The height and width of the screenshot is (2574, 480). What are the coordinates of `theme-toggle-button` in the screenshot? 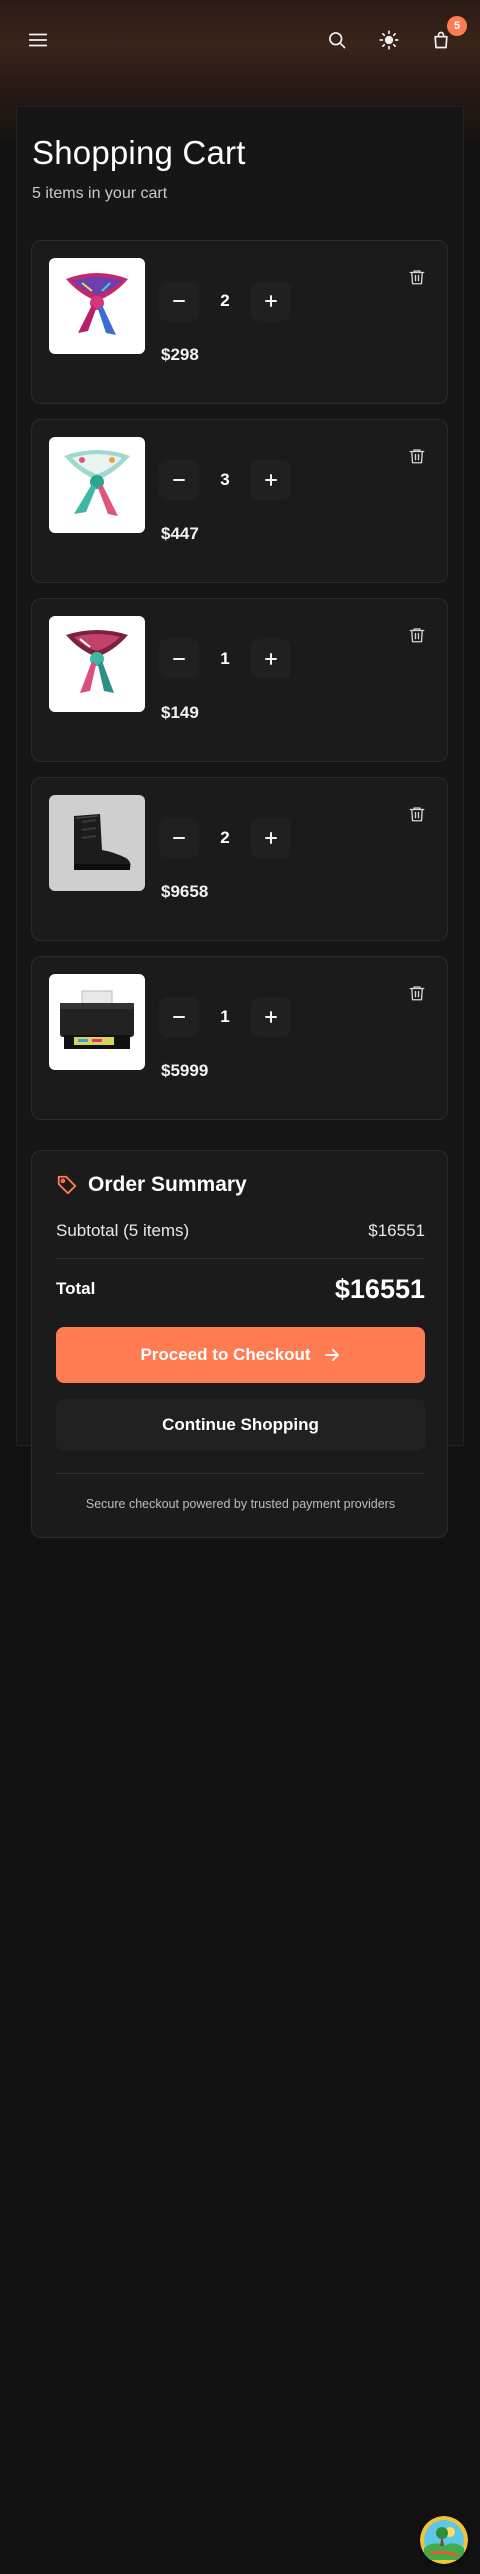 It's located at (389, 40).